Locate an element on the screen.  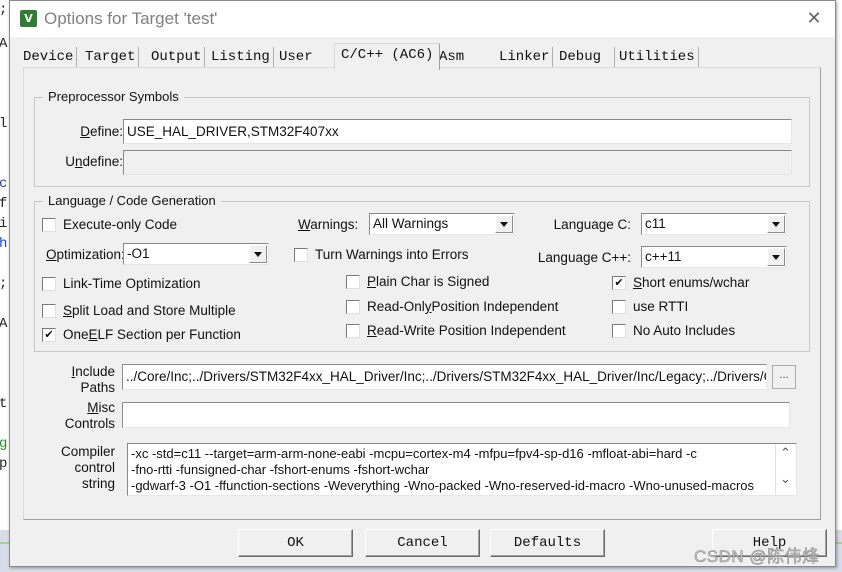
window-title: Options for Target 'test' is located at coordinates (131, 18).